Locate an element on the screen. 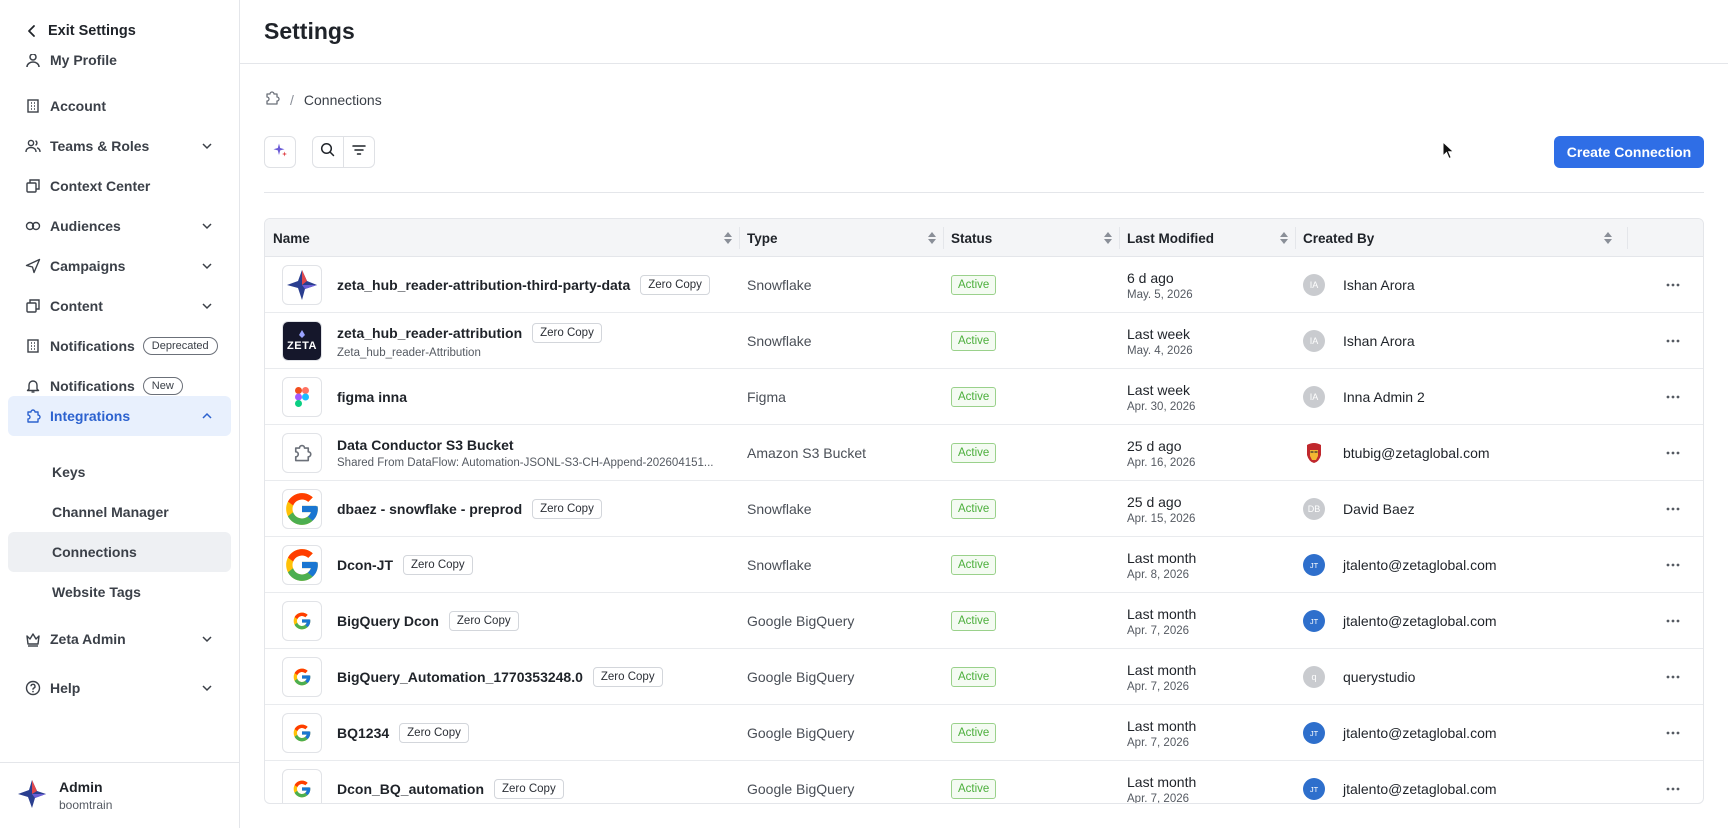  column-header-name: Name is located at coordinates (507, 238).